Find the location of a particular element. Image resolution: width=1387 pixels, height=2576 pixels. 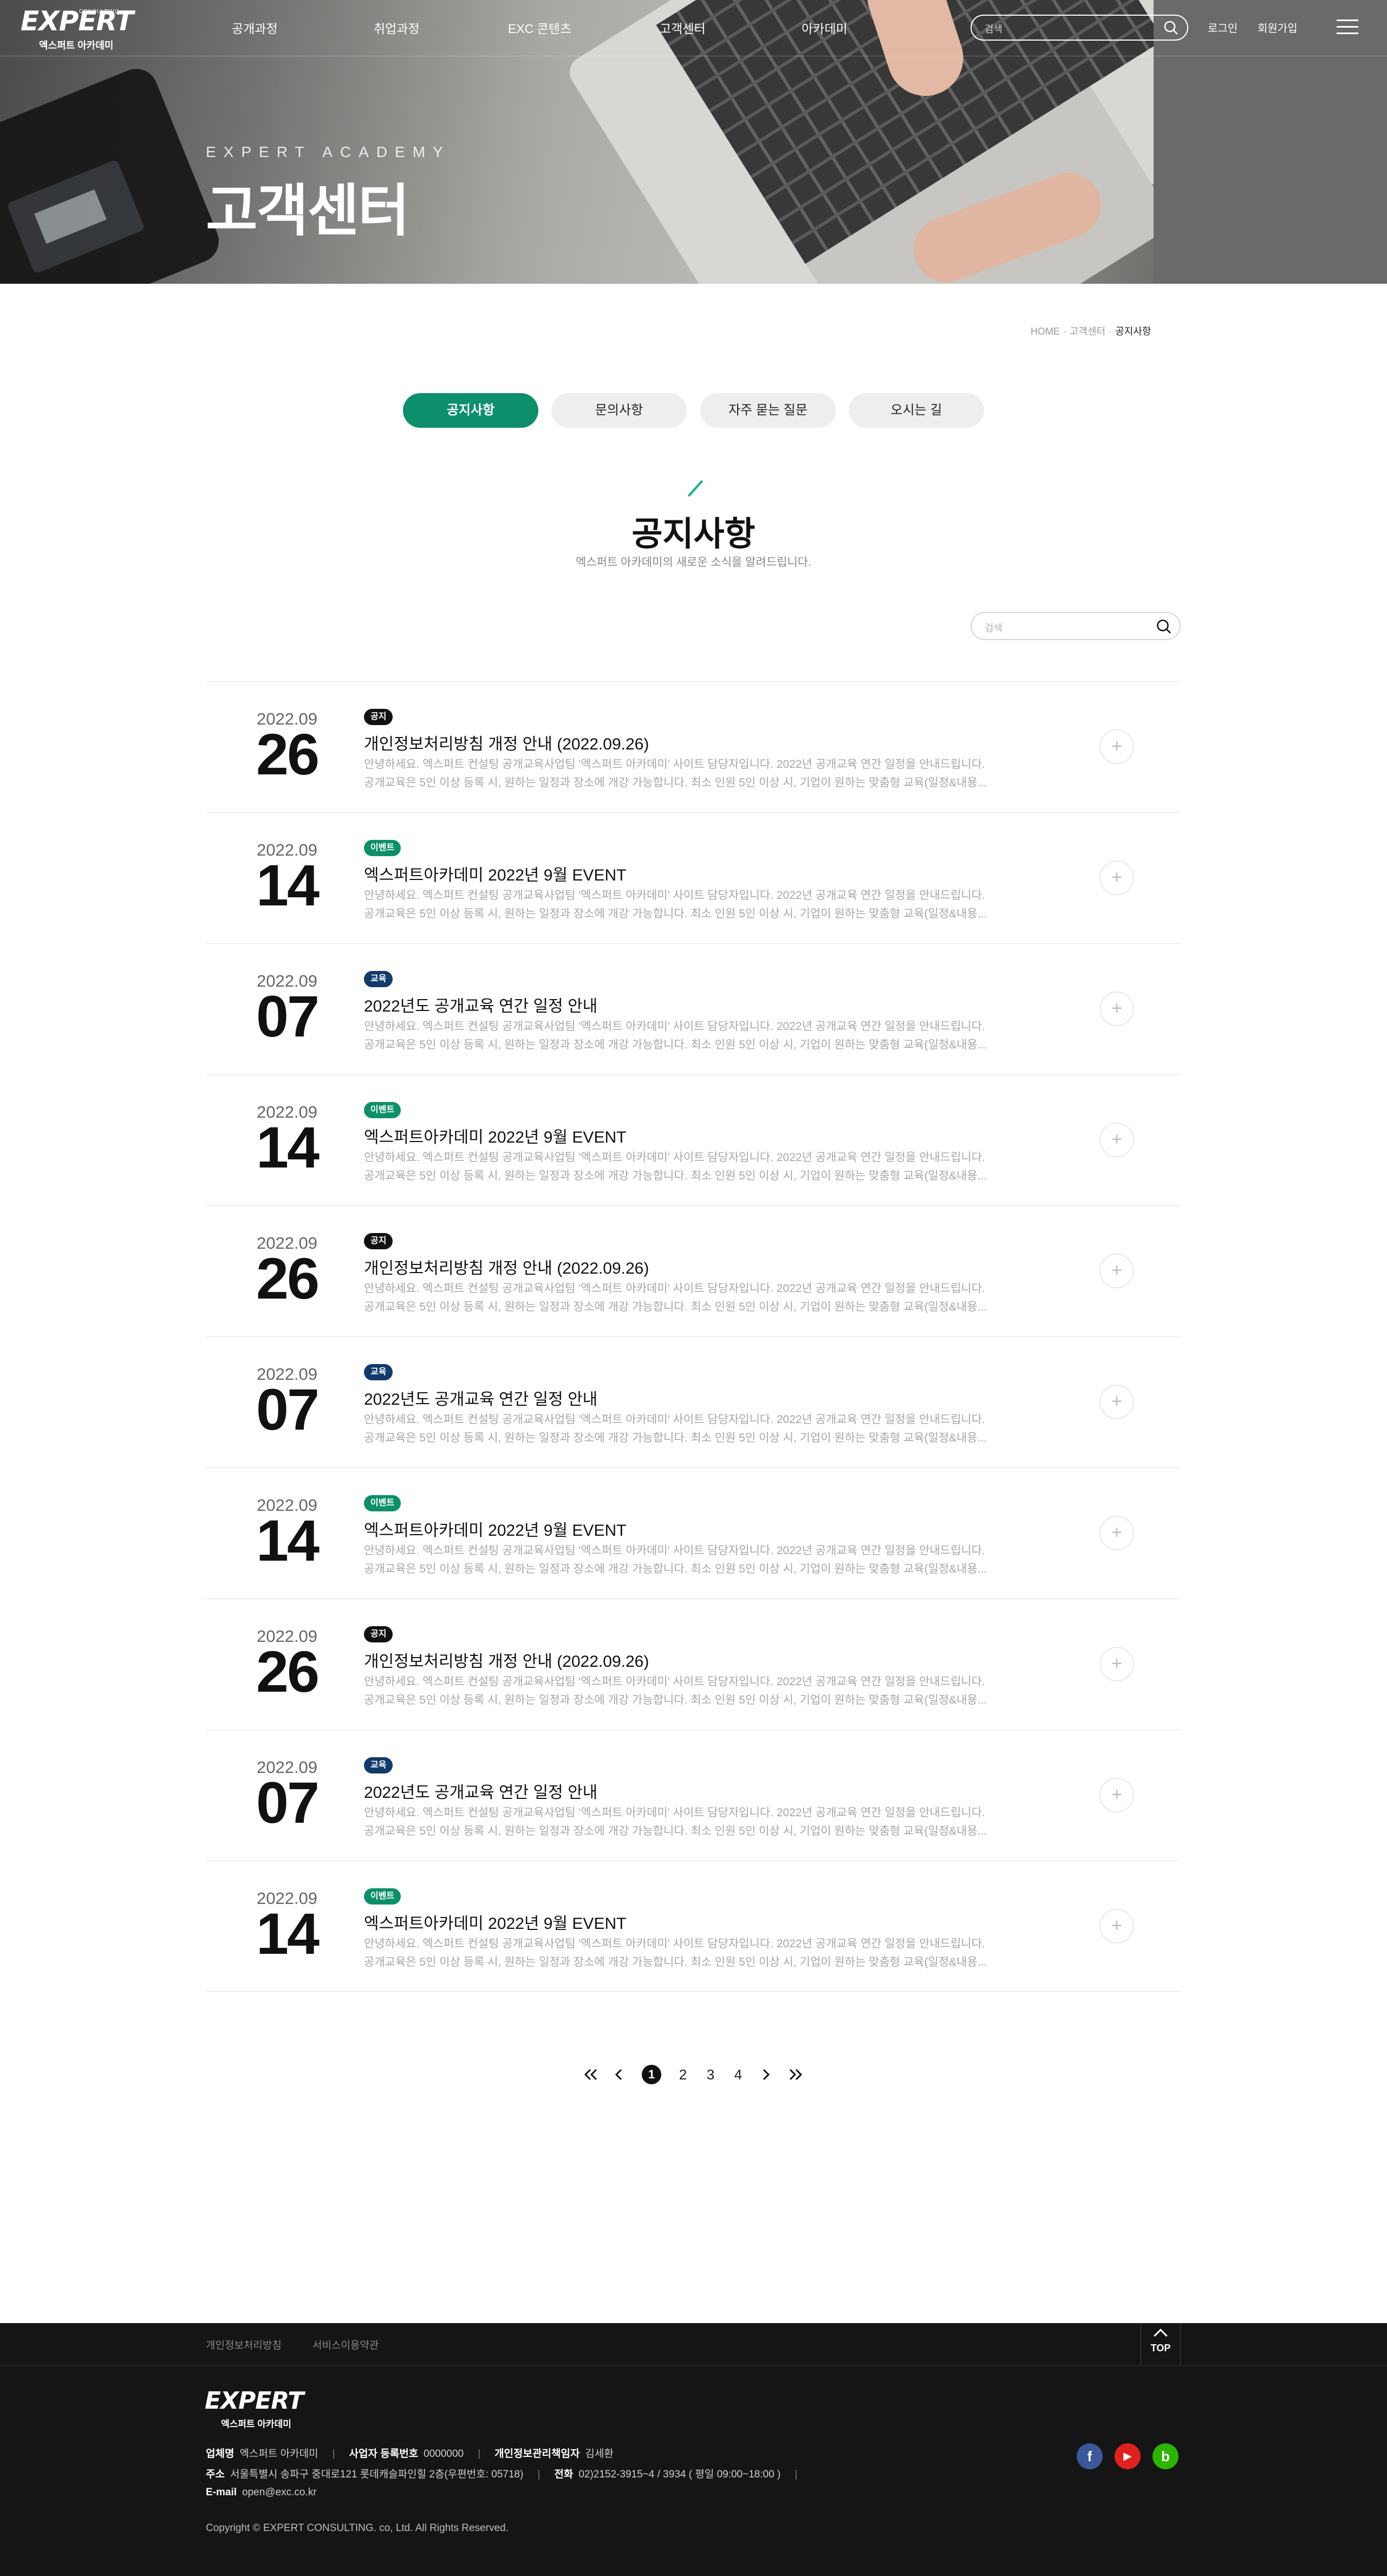

tab-faq: 자주 묻는 질문 is located at coordinates (768, 410).